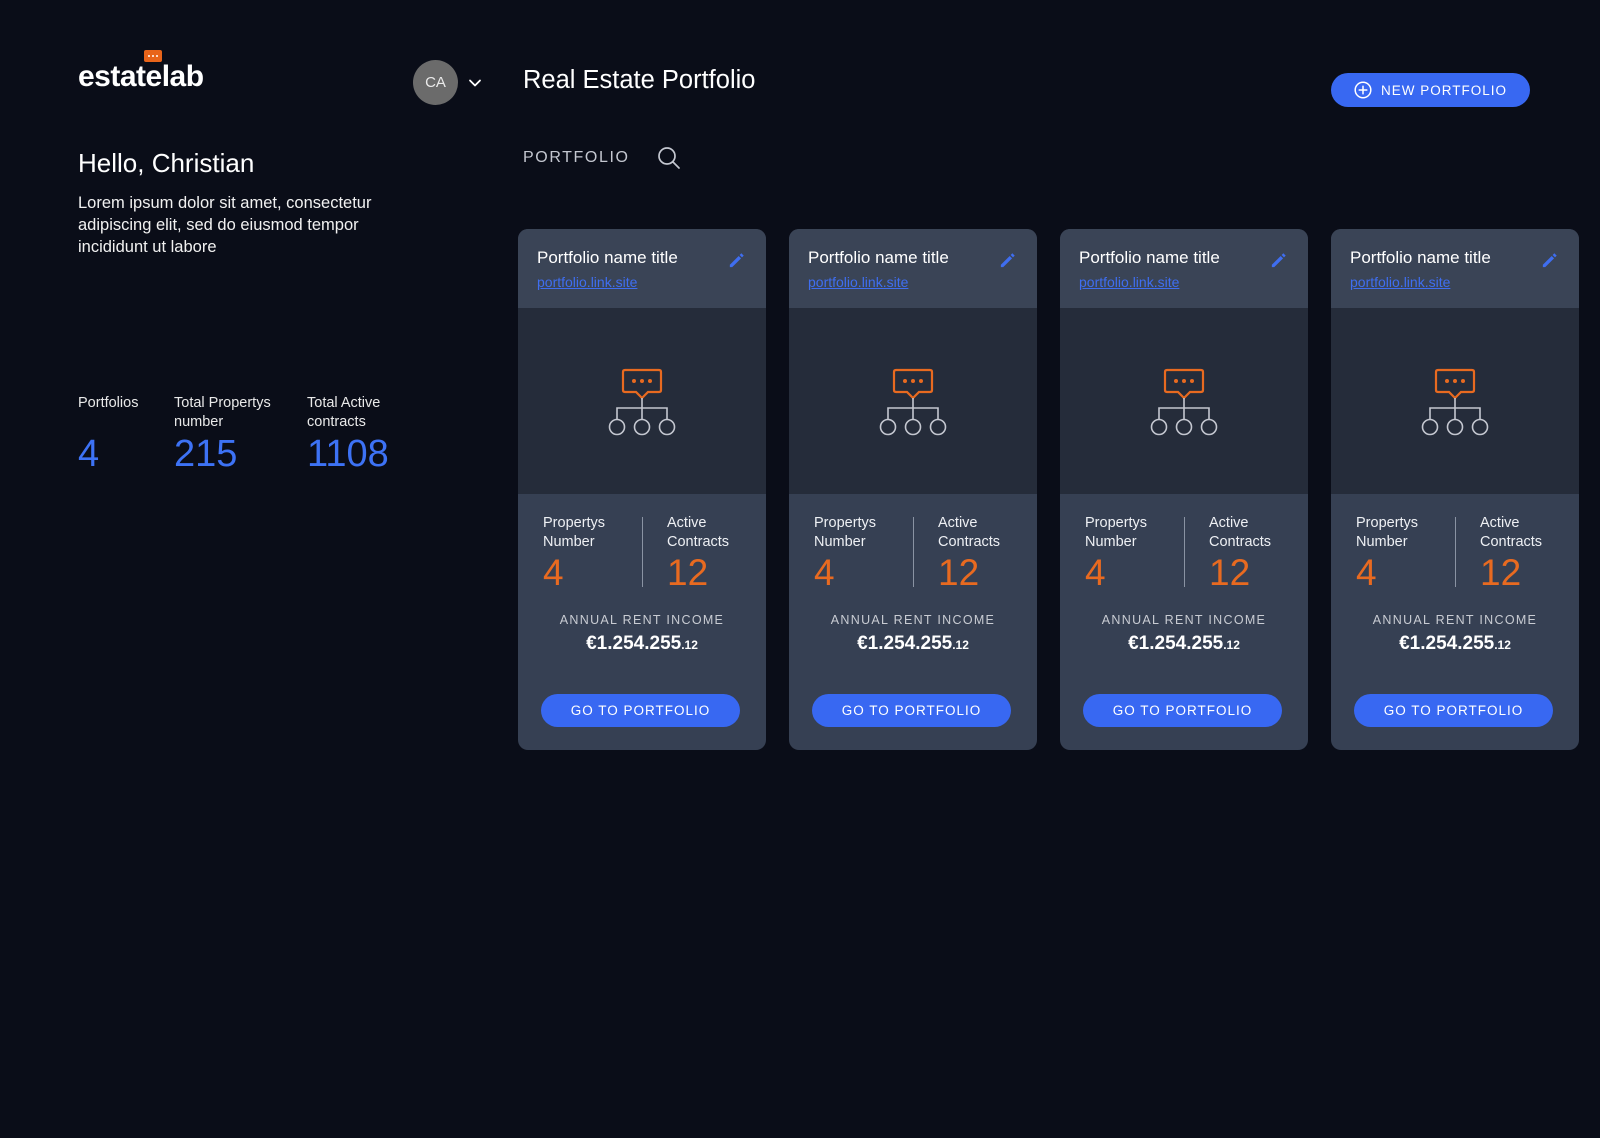 Image resolution: width=1600 pixels, height=1138 pixels. I want to click on new-portfolio-label: NEW PORTFOLIO, so click(1443, 90).